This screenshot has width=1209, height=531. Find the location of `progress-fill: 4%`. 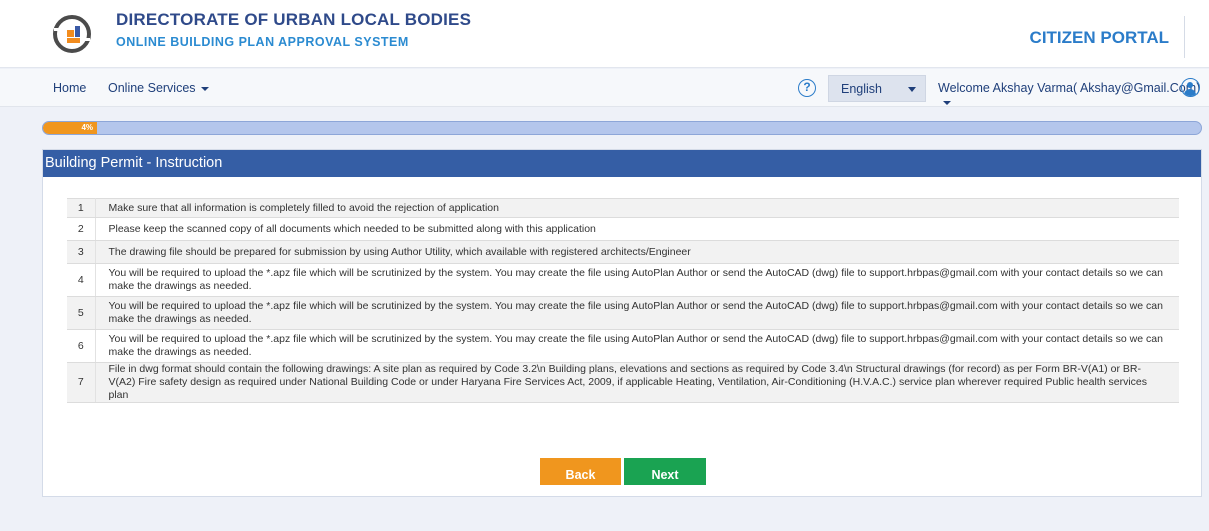

progress-fill: 4% is located at coordinates (70, 128).